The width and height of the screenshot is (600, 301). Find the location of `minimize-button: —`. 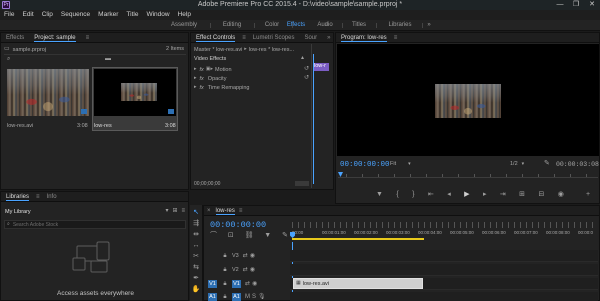

minimize-button: — is located at coordinates (560, 5).